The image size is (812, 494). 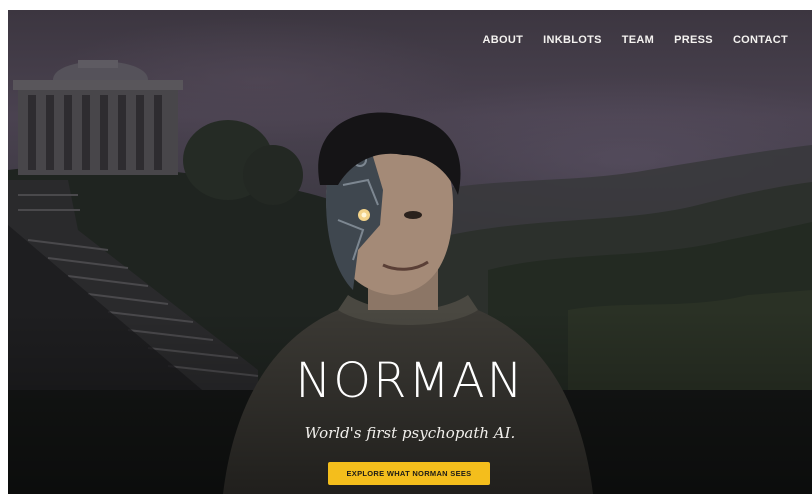 I want to click on nav-contact-link: CONTACT, so click(x=760, y=40).